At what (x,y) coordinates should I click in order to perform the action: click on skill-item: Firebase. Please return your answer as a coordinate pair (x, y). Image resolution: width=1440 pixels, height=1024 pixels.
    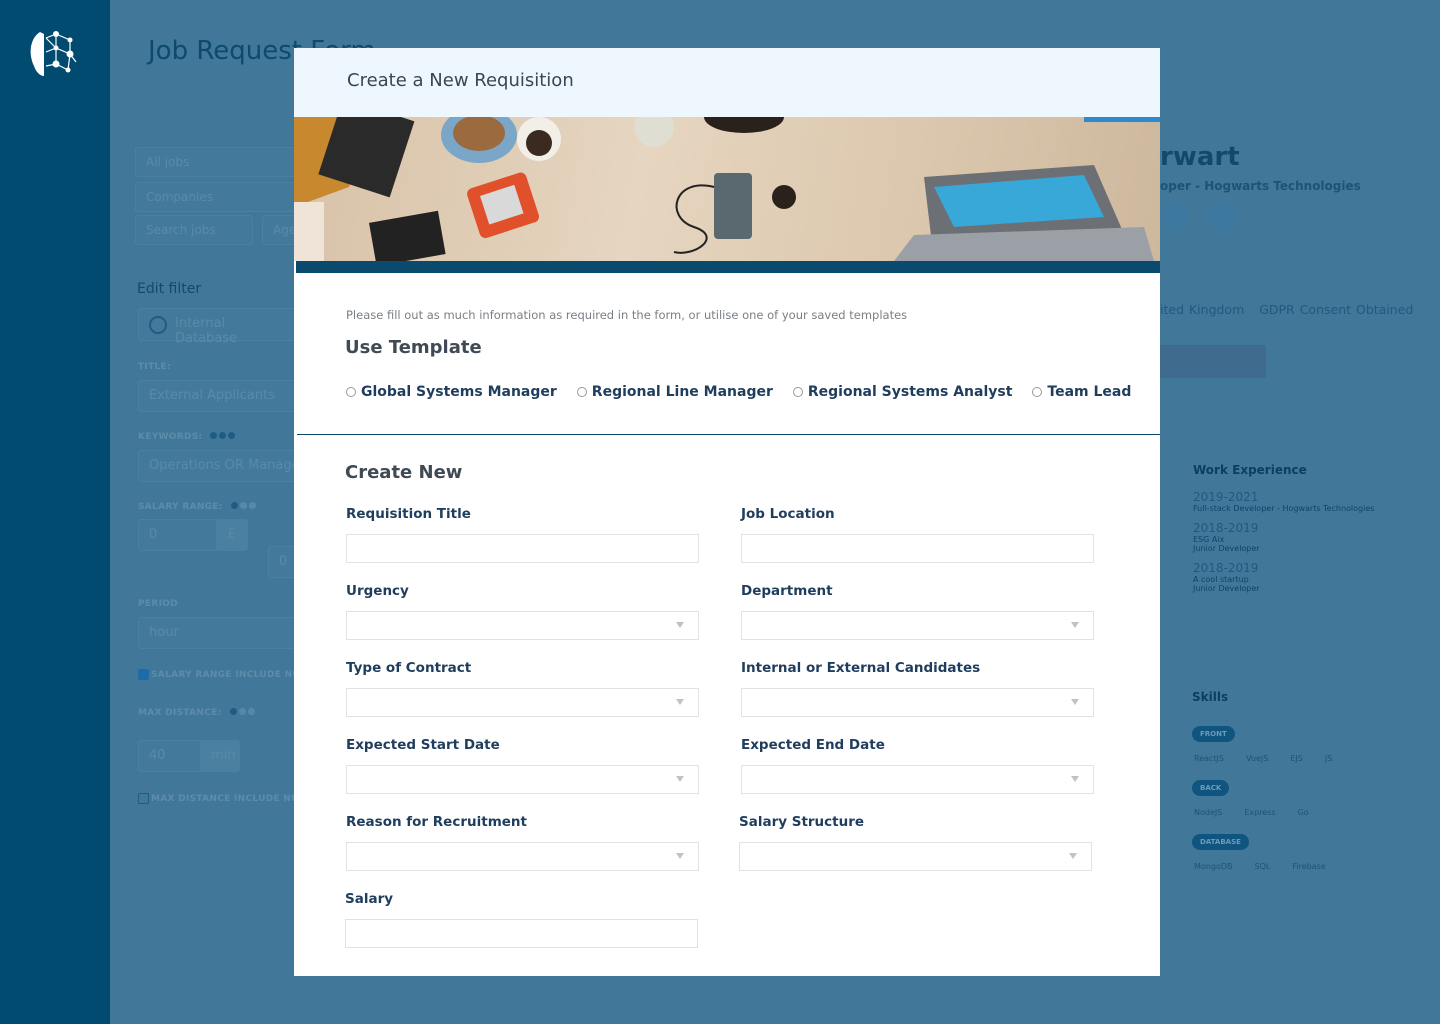
    Looking at the image, I should click on (1309, 866).